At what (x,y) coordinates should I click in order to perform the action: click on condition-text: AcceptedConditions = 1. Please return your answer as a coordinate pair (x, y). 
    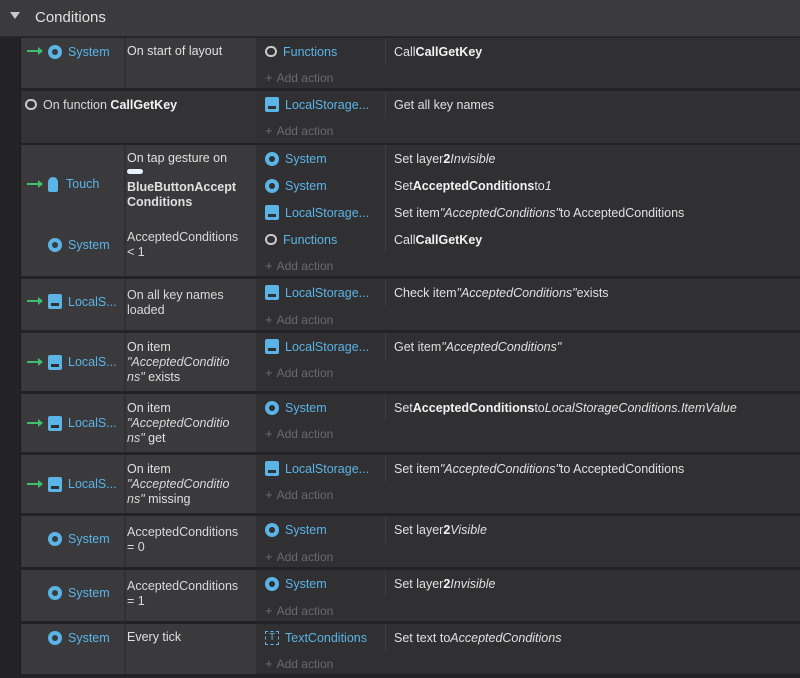
    Looking at the image, I should click on (191, 594).